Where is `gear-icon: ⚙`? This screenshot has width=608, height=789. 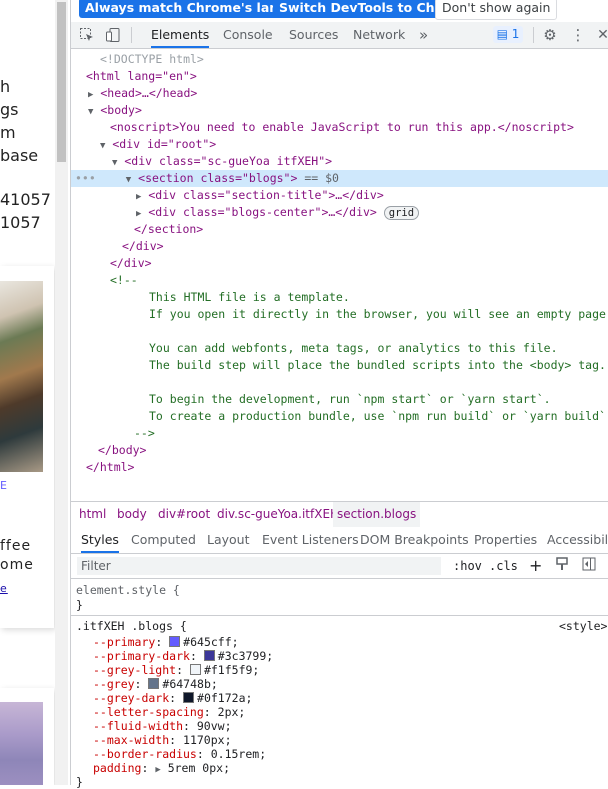
gear-icon: ⚙ is located at coordinates (550, 35).